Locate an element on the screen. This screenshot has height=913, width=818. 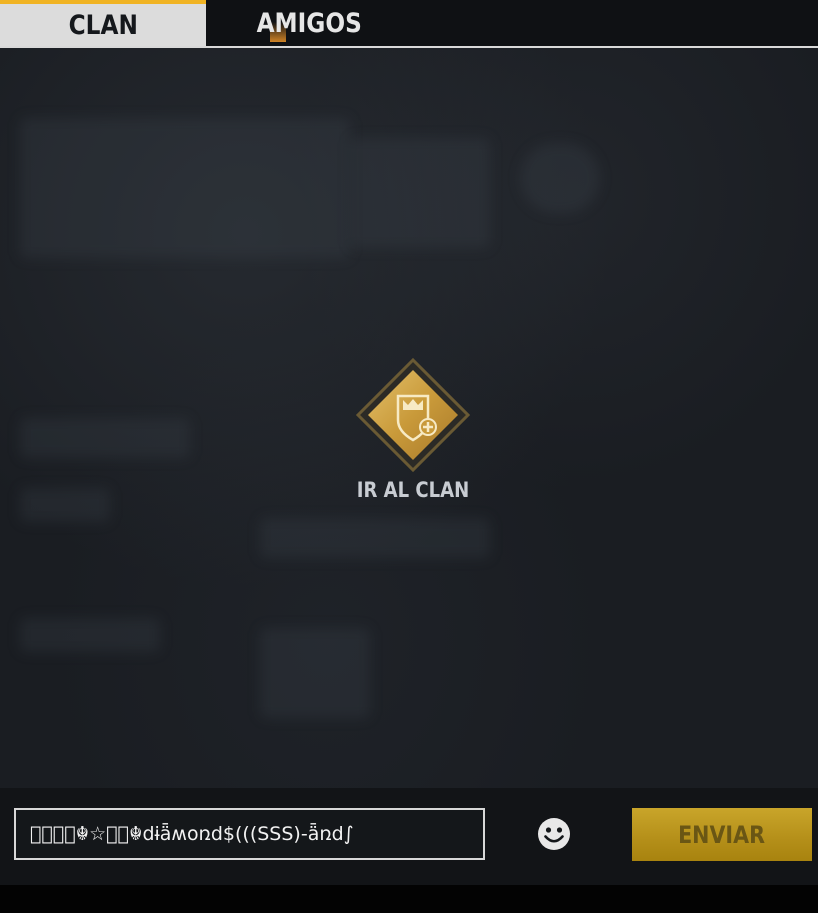
send-button: ENVIAR is located at coordinates (722, 834).